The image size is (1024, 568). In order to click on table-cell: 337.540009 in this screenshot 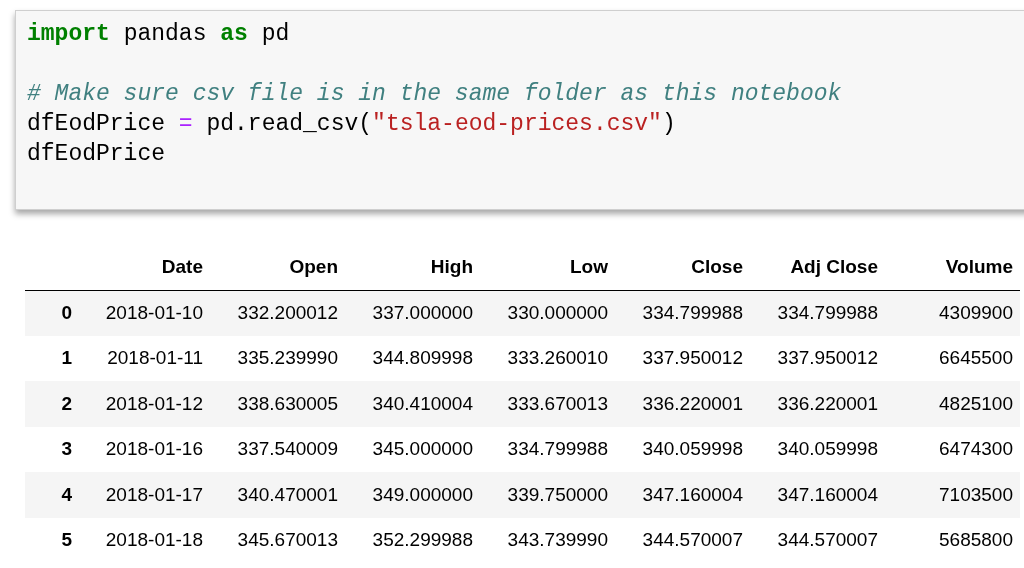, I will do `click(287, 448)`.